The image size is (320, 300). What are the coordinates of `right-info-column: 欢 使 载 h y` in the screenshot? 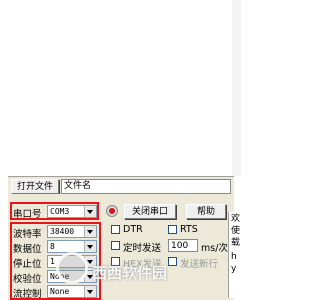 It's located at (234, 255).